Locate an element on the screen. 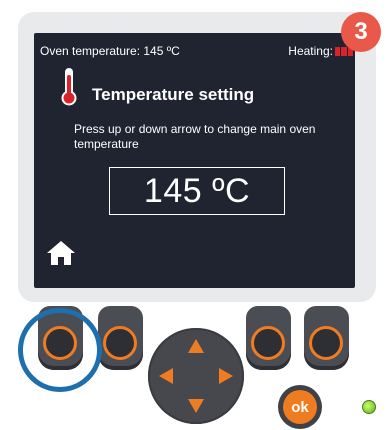  arrow-down-button is located at coordinates (196, 406).